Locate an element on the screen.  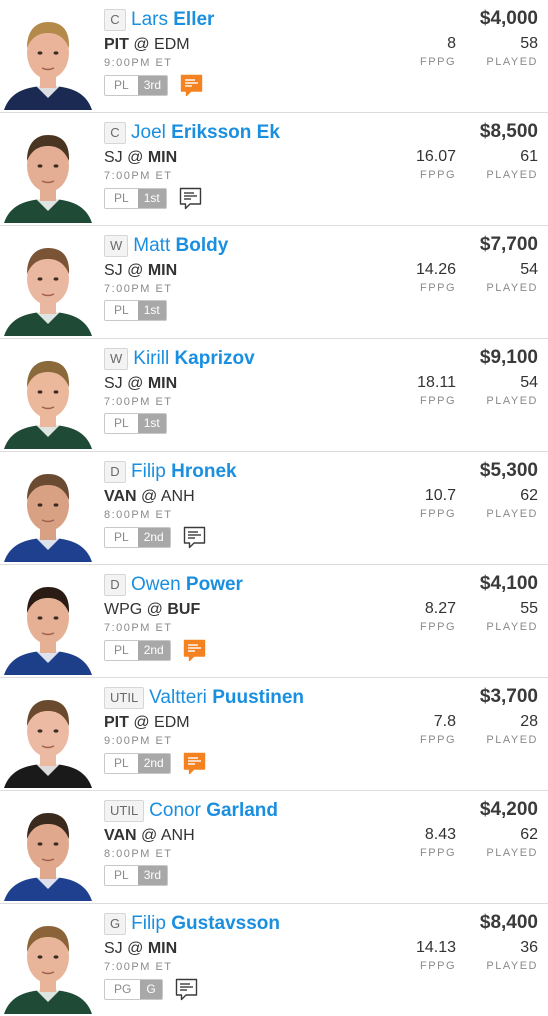
player-name-link: Matt Boldy is located at coordinates (180, 246).